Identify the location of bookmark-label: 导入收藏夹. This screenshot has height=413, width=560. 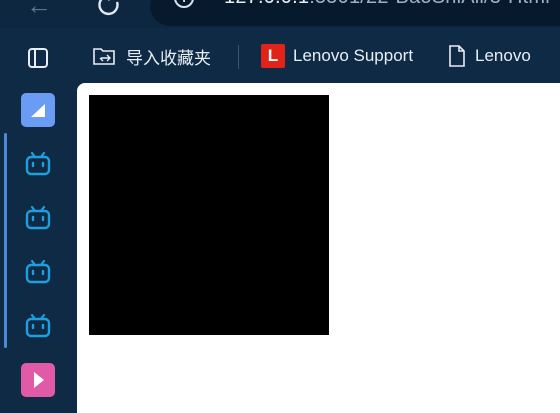
(168, 58).